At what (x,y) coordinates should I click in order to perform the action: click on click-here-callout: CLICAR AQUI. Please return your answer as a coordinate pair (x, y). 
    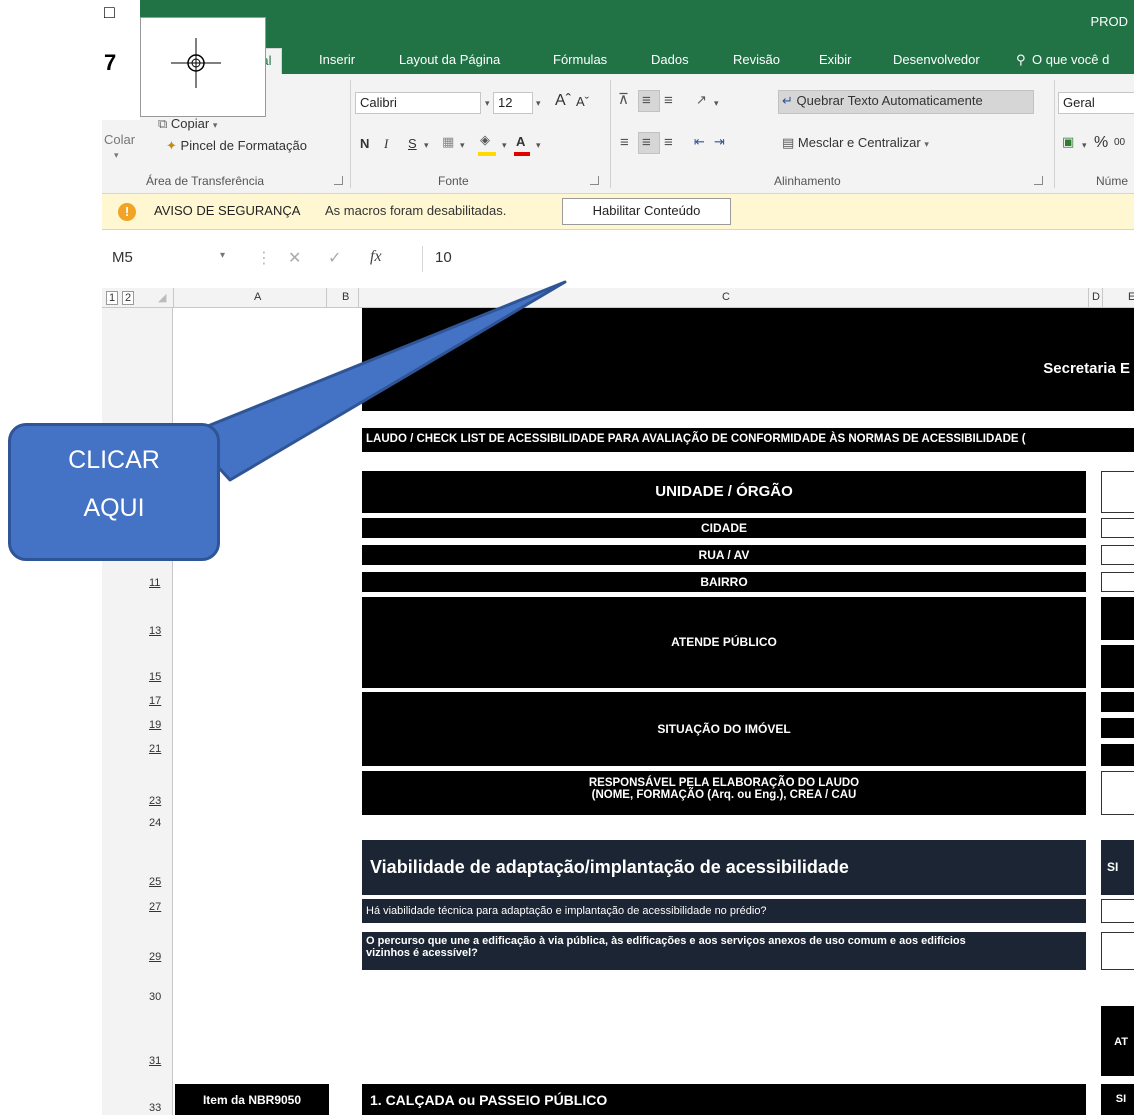
    Looking at the image, I should click on (114, 492).